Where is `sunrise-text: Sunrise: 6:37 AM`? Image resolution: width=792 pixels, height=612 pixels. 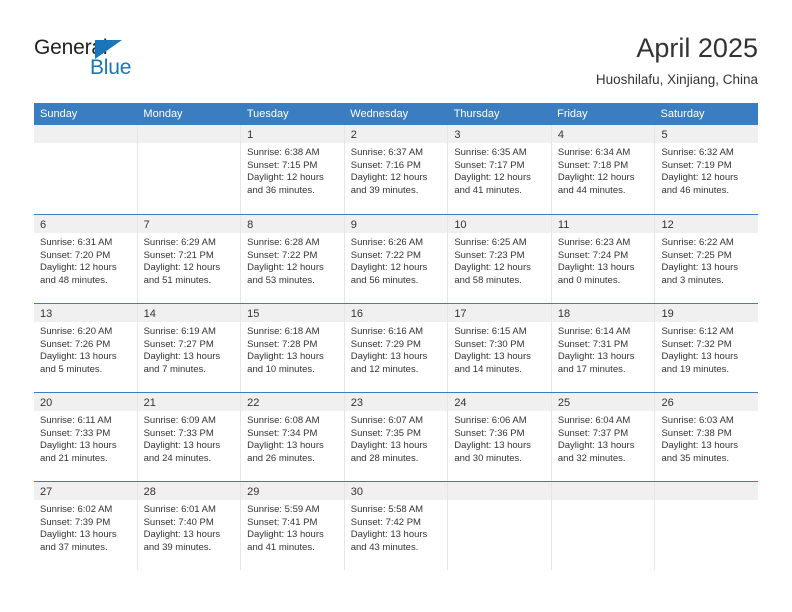 sunrise-text: Sunrise: 6:37 AM is located at coordinates (387, 152).